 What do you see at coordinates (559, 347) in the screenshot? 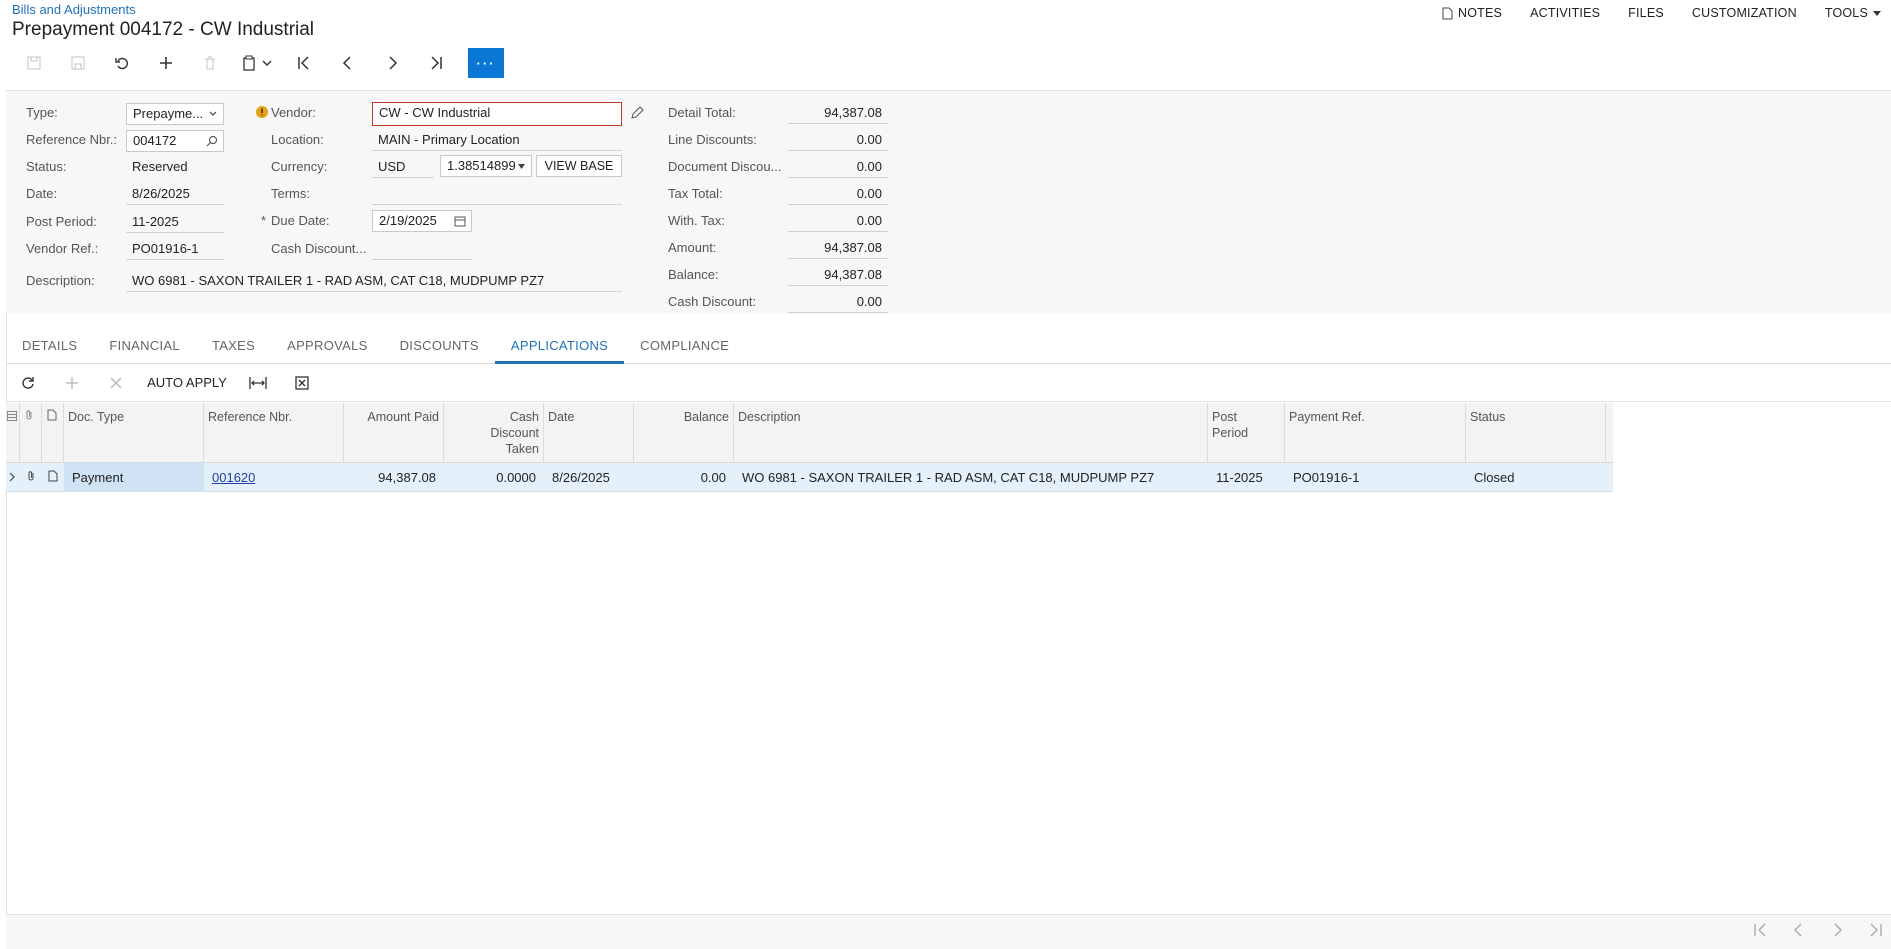
I see `tab-applications: APPLICATIONS` at bounding box center [559, 347].